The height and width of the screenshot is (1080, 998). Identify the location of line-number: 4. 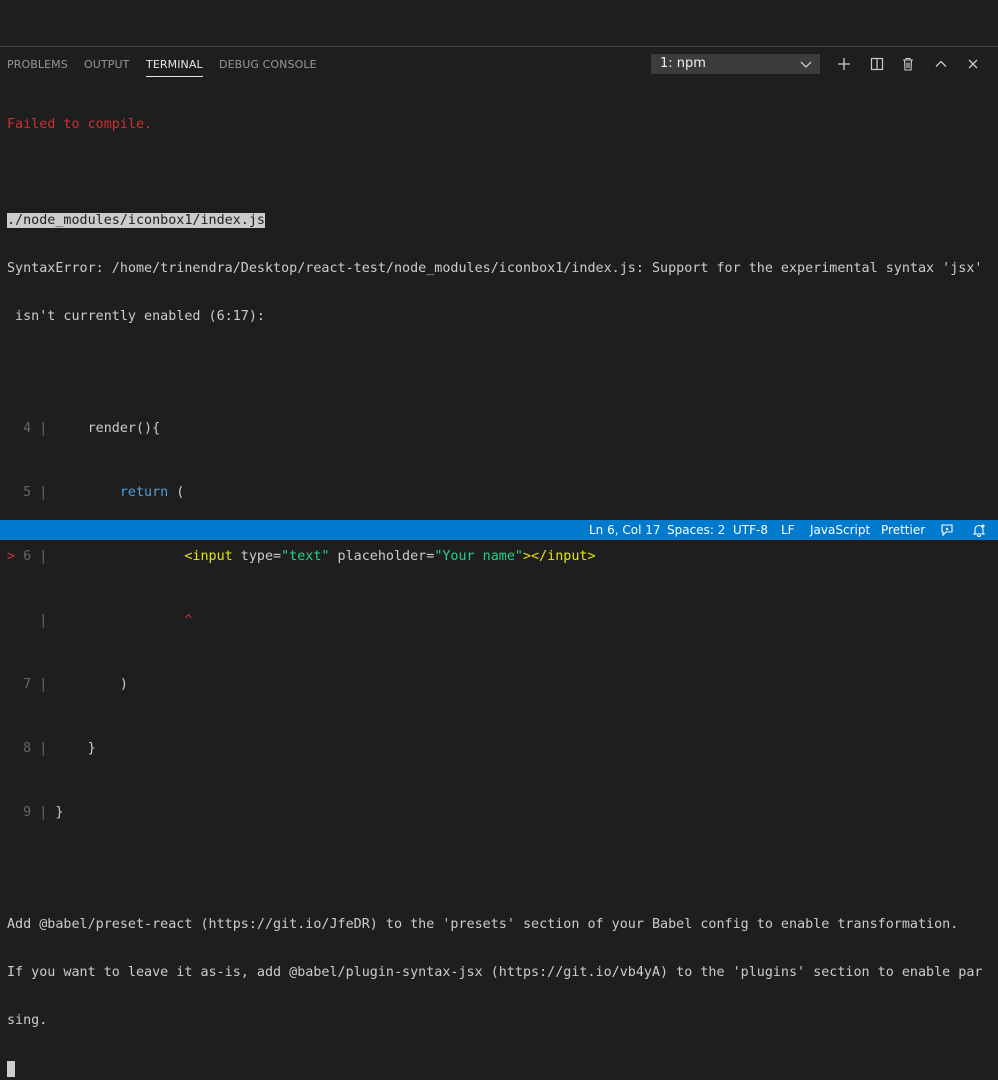
(27, 428).